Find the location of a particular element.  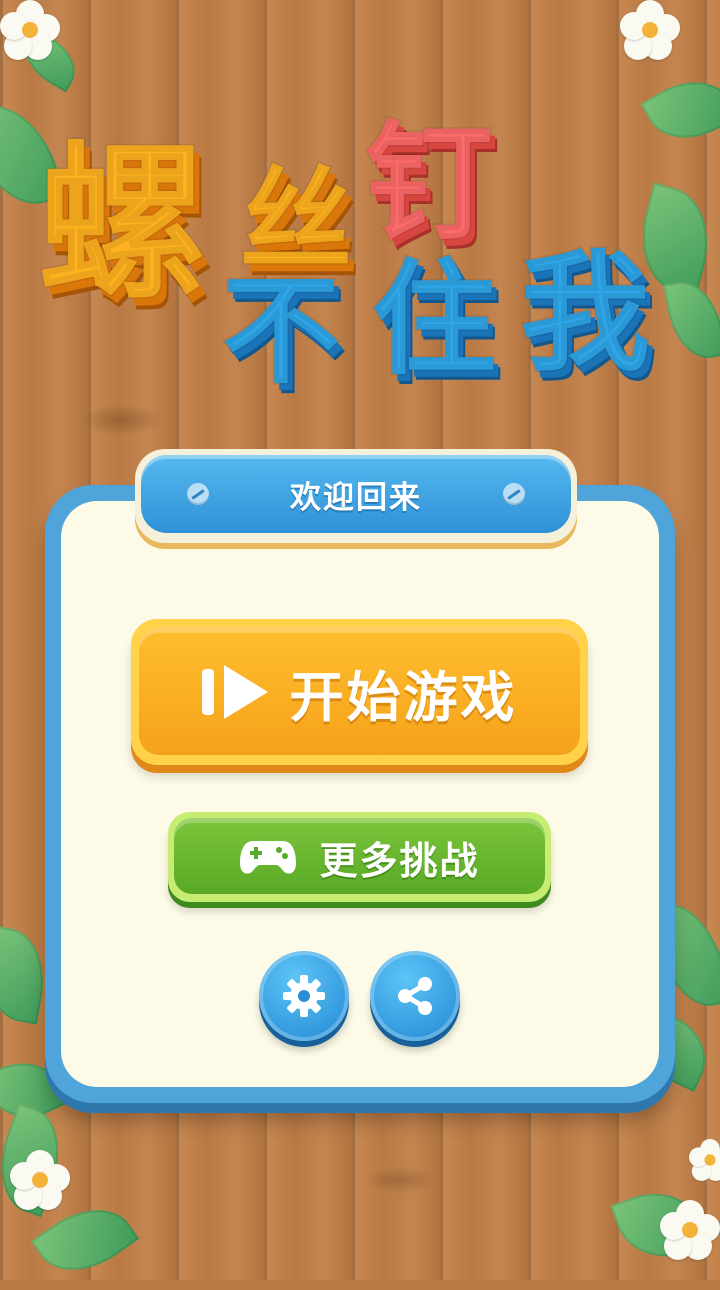

title-char: 不 is located at coordinates (280, 331).